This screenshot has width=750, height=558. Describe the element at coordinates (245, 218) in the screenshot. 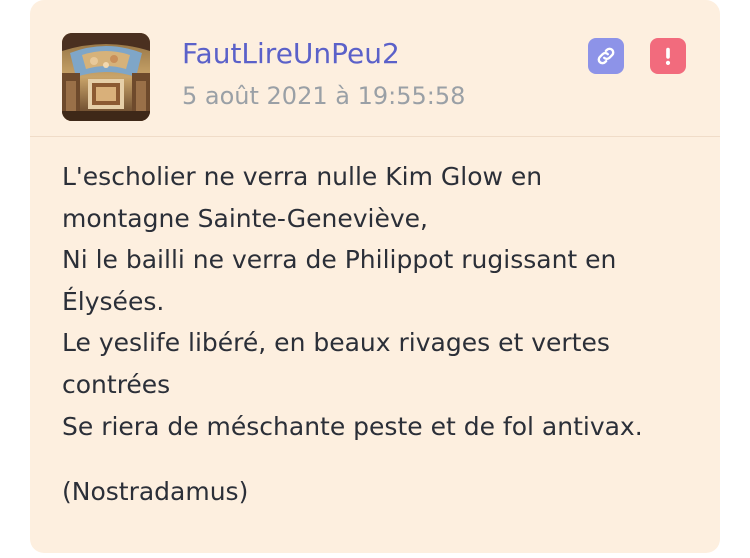

I see `text-line: montagne Sainte-Geneviève,` at that location.